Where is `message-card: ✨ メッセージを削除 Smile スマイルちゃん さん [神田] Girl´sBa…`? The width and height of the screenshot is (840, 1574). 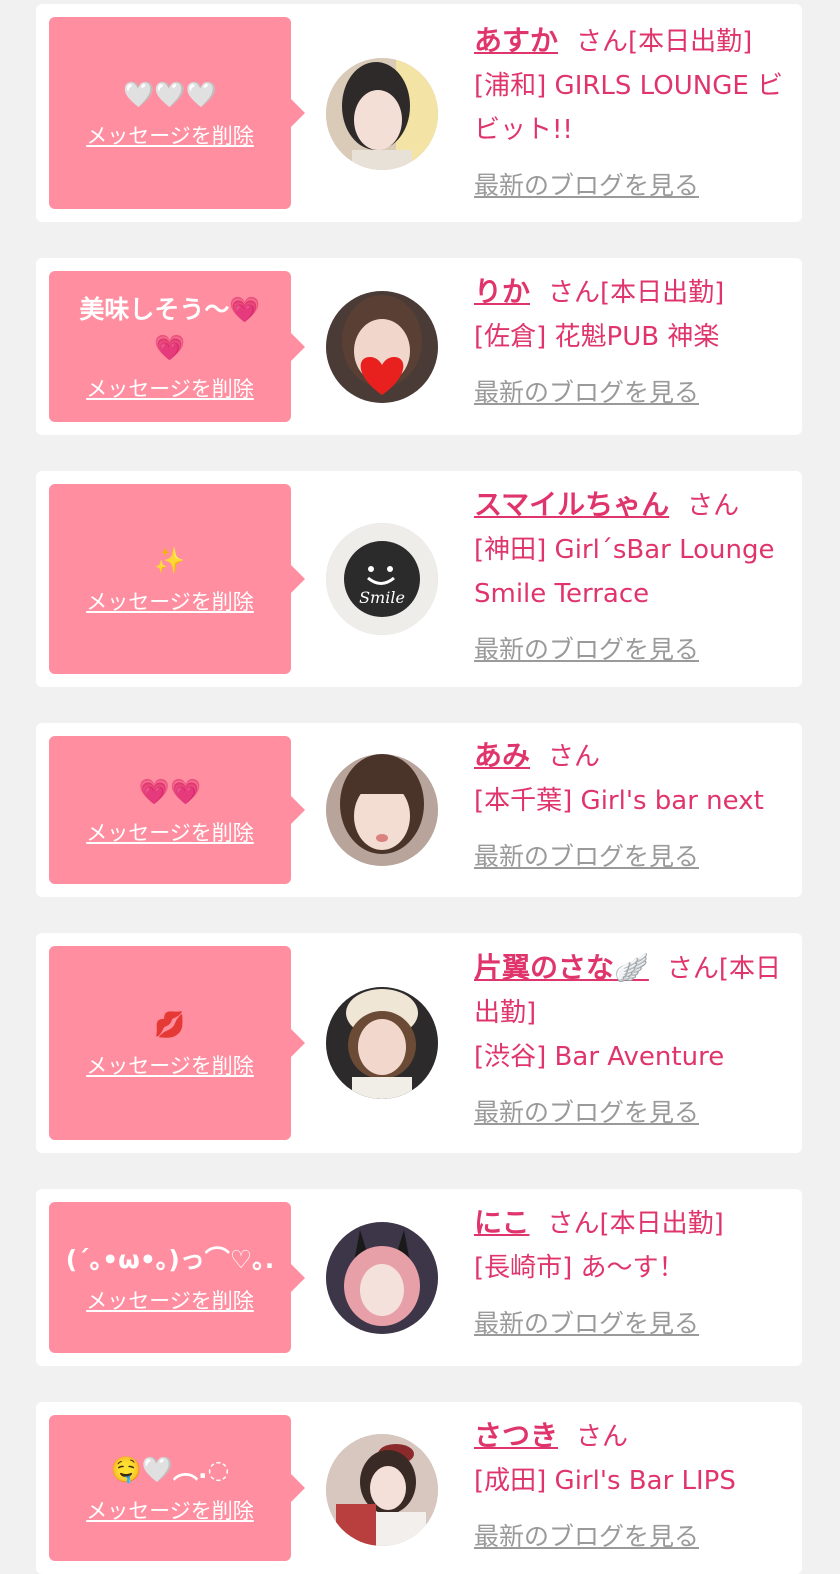 message-card: ✨ メッセージを削除 Smile スマイルちゃん さん [神田] Girl´sBa… is located at coordinates (419, 579).